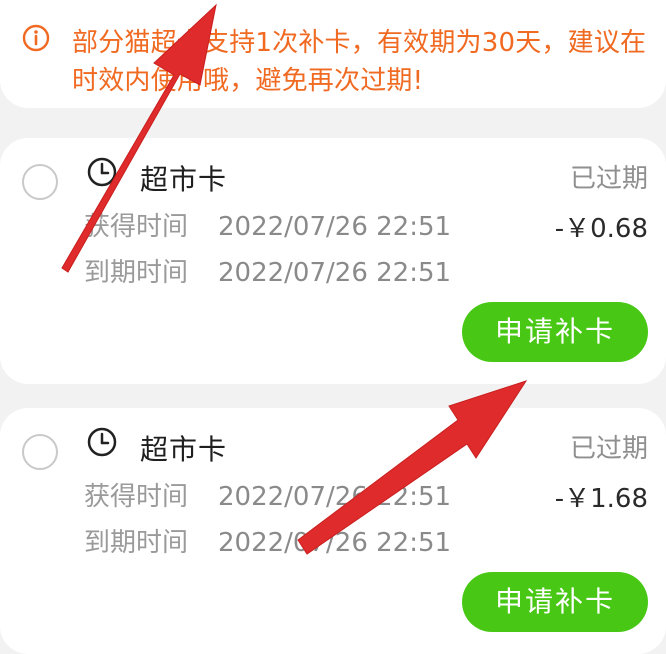  I want to click on info-circle-icon, so click(36, 38).